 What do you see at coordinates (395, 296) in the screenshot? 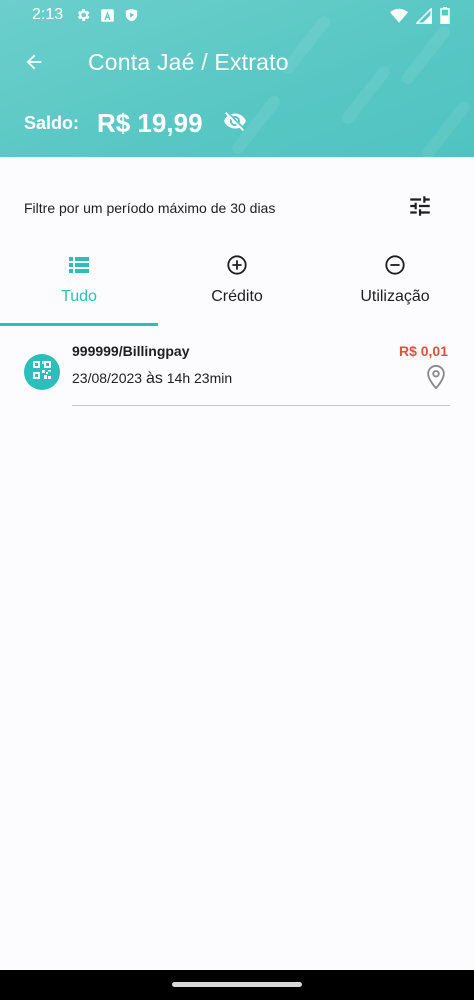
I see `tab-label: Utilização` at bounding box center [395, 296].